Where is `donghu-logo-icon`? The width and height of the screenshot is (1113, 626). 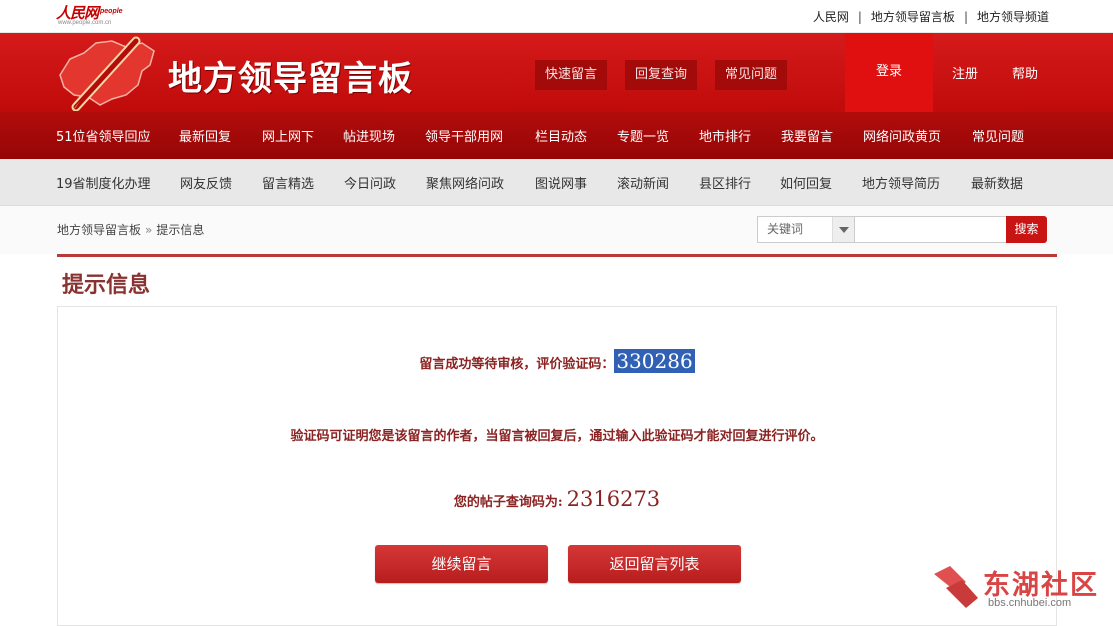
donghu-logo-icon is located at coordinates (956, 587).